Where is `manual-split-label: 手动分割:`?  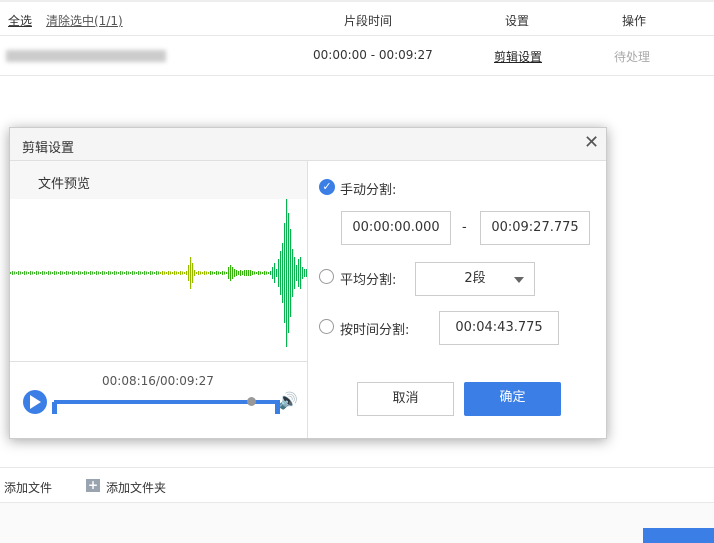
manual-split-label: 手动分割: is located at coordinates (368, 190).